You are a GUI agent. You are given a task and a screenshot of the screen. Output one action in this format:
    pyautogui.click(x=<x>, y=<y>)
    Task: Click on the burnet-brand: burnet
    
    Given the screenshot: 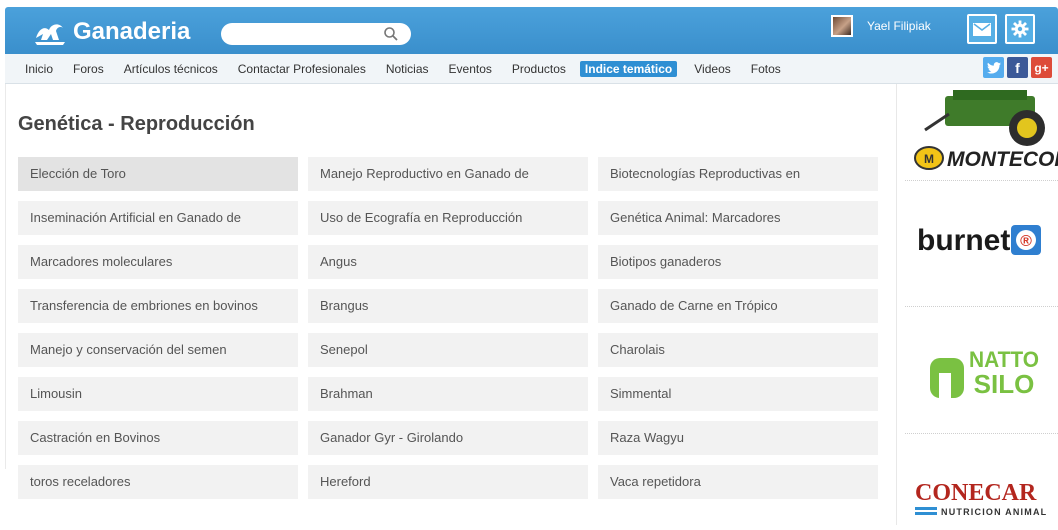 What is the action you would take?
    pyautogui.click(x=963, y=240)
    